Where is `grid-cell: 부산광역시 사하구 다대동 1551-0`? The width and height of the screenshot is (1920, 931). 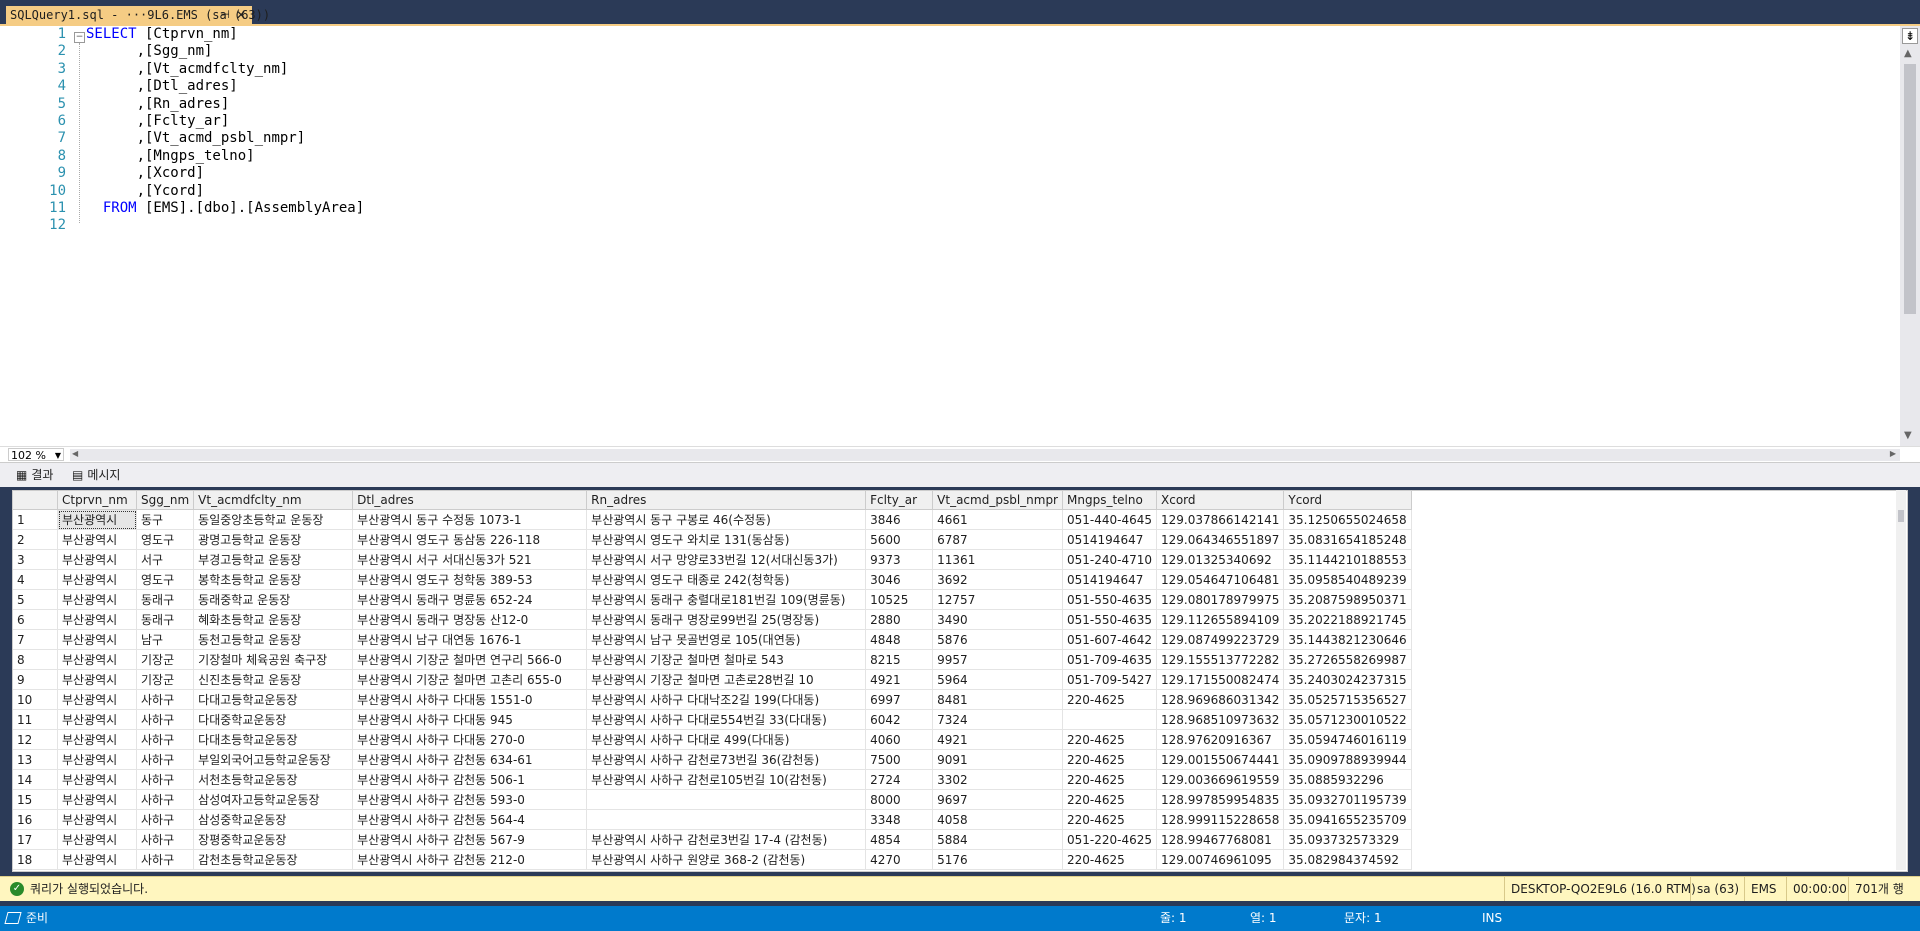 grid-cell: 부산광역시 사하구 다대동 1551-0 is located at coordinates (470, 699).